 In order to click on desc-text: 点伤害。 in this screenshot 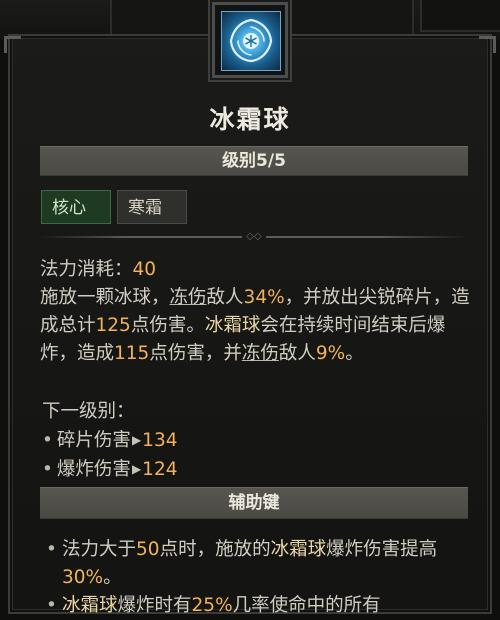, I will do `click(167, 325)`.